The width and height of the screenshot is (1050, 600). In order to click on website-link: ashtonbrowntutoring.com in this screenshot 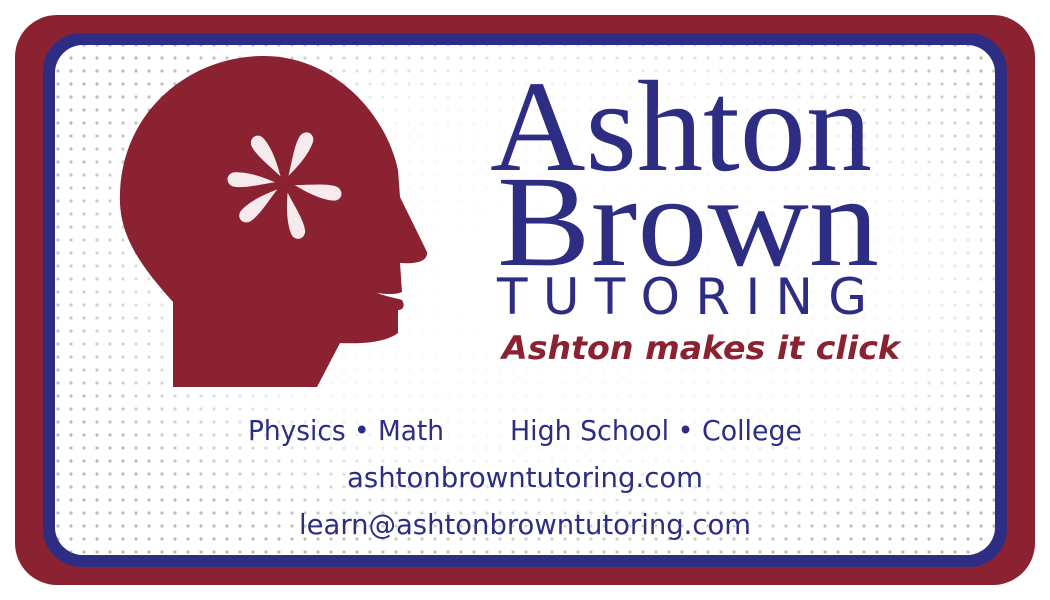, I will do `click(525, 477)`.